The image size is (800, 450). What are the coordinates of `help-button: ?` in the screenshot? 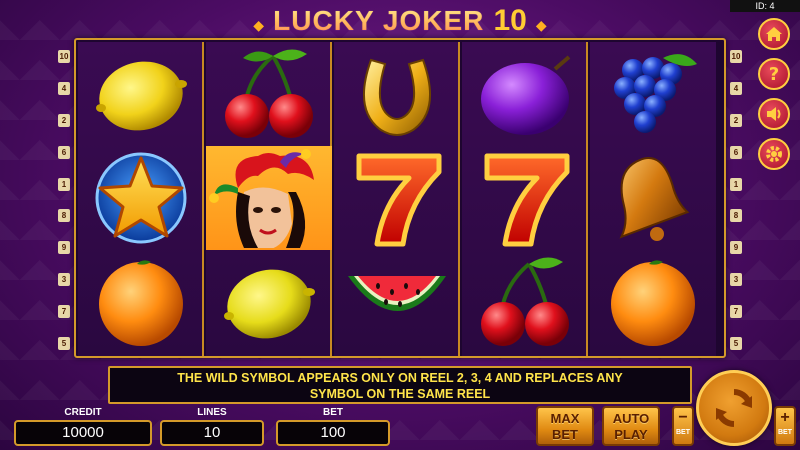 It's located at (774, 74).